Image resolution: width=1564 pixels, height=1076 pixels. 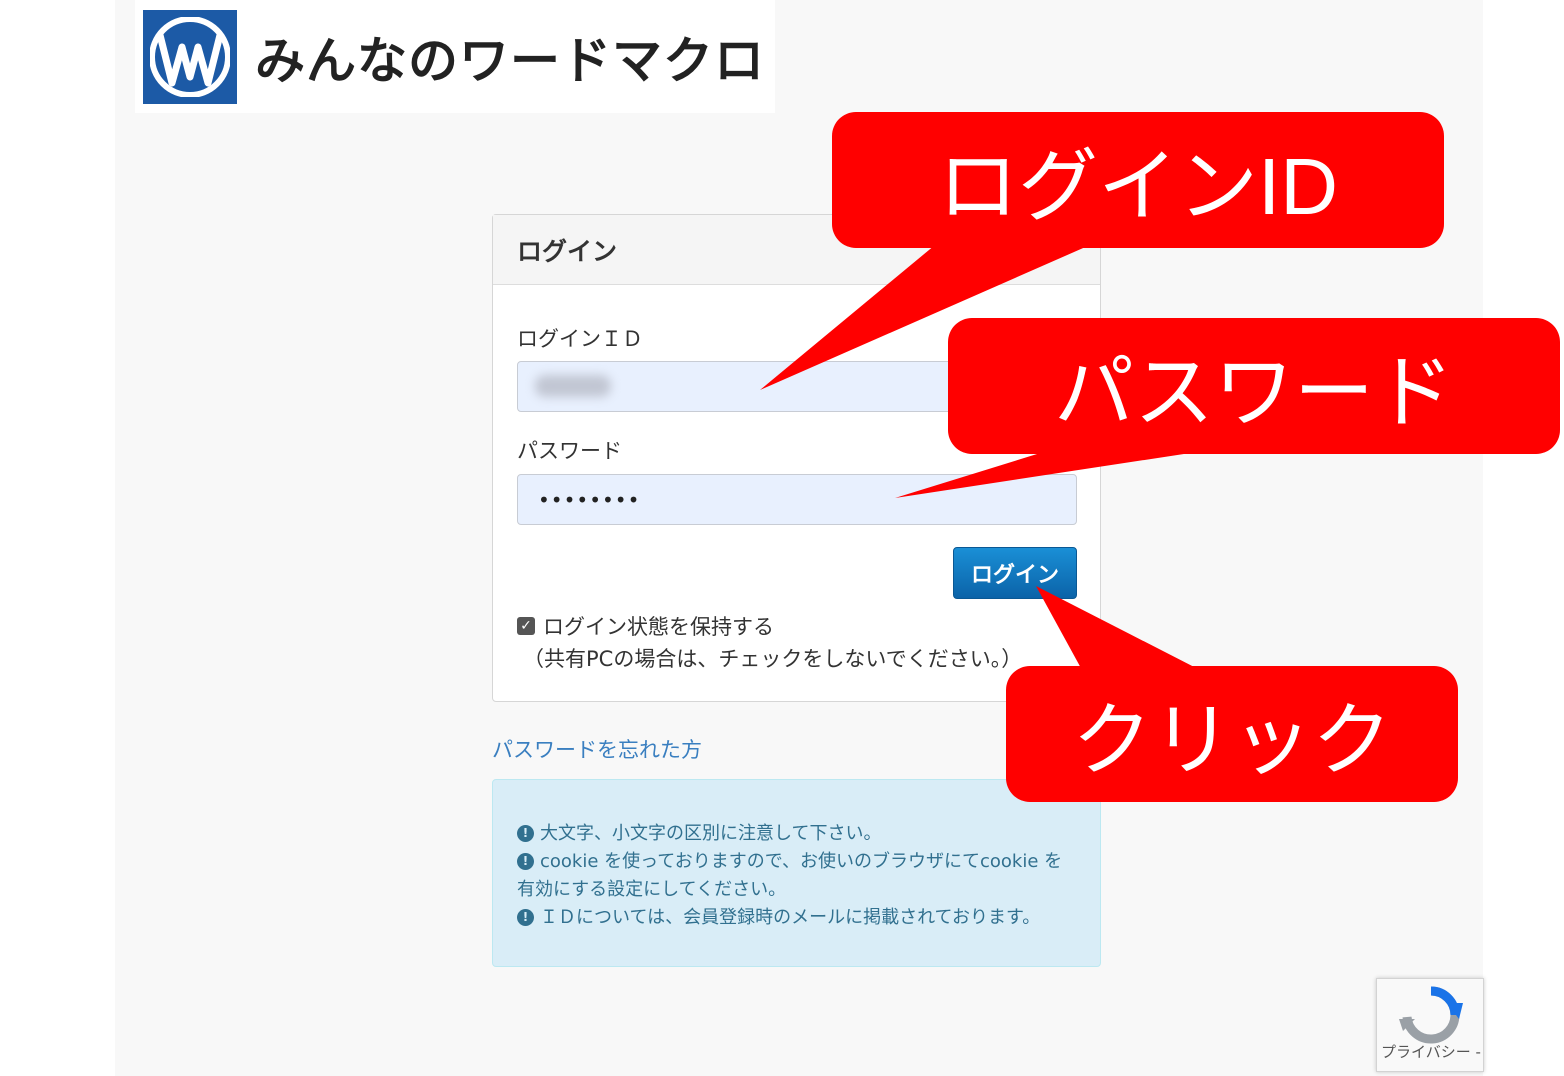 What do you see at coordinates (1431, 1015) in the screenshot?
I see `recaptcha-icon` at bounding box center [1431, 1015].